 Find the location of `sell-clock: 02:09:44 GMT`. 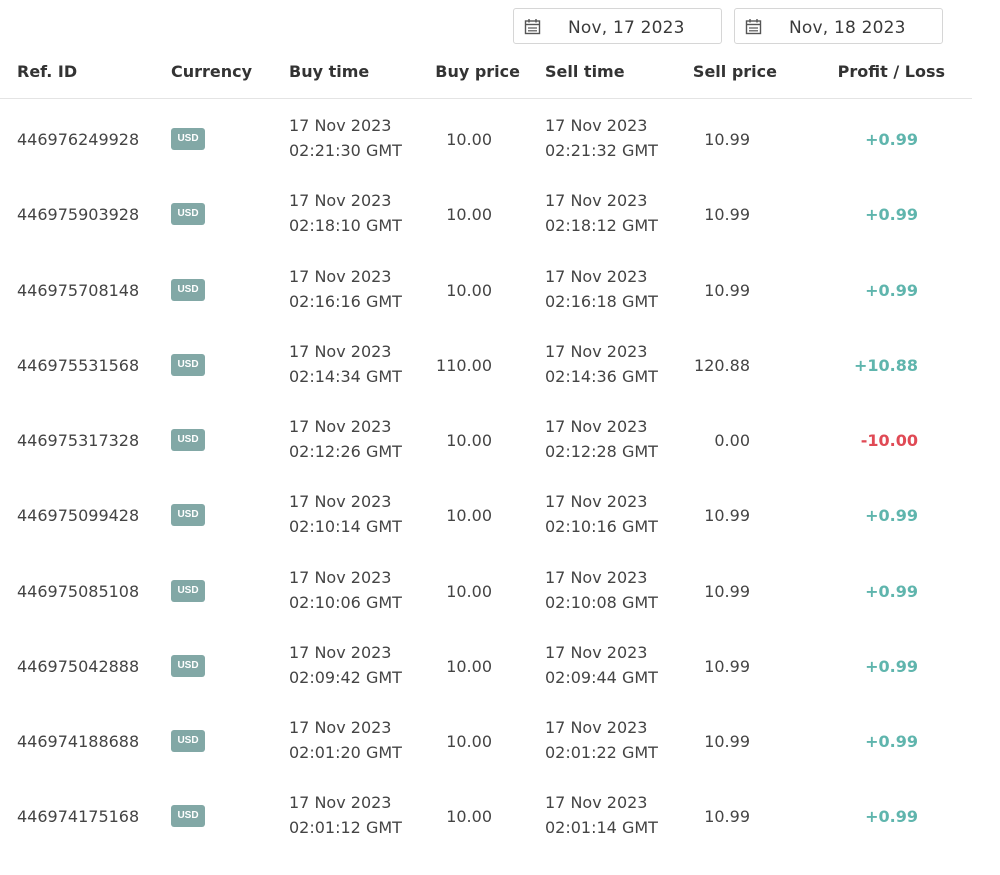

sell-clock: 02:09:44 GMT is located at coordinates (601, 677).